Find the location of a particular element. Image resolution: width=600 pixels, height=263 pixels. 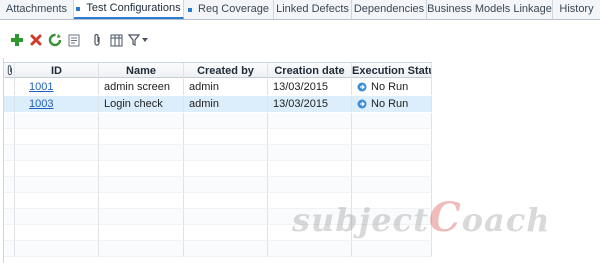

column-header-name: Name is located at coordinates (141, 71).